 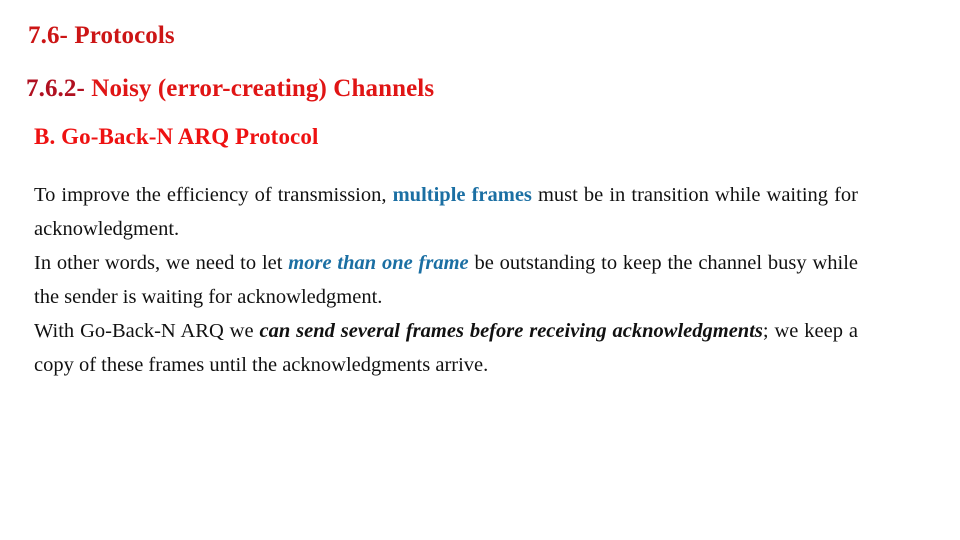 What do you see at coordinates (462, 195) in the screenshot?
I see `paragraph-1-highlight-multiple-frames: multiple frames` at bounding box center [462, 195].